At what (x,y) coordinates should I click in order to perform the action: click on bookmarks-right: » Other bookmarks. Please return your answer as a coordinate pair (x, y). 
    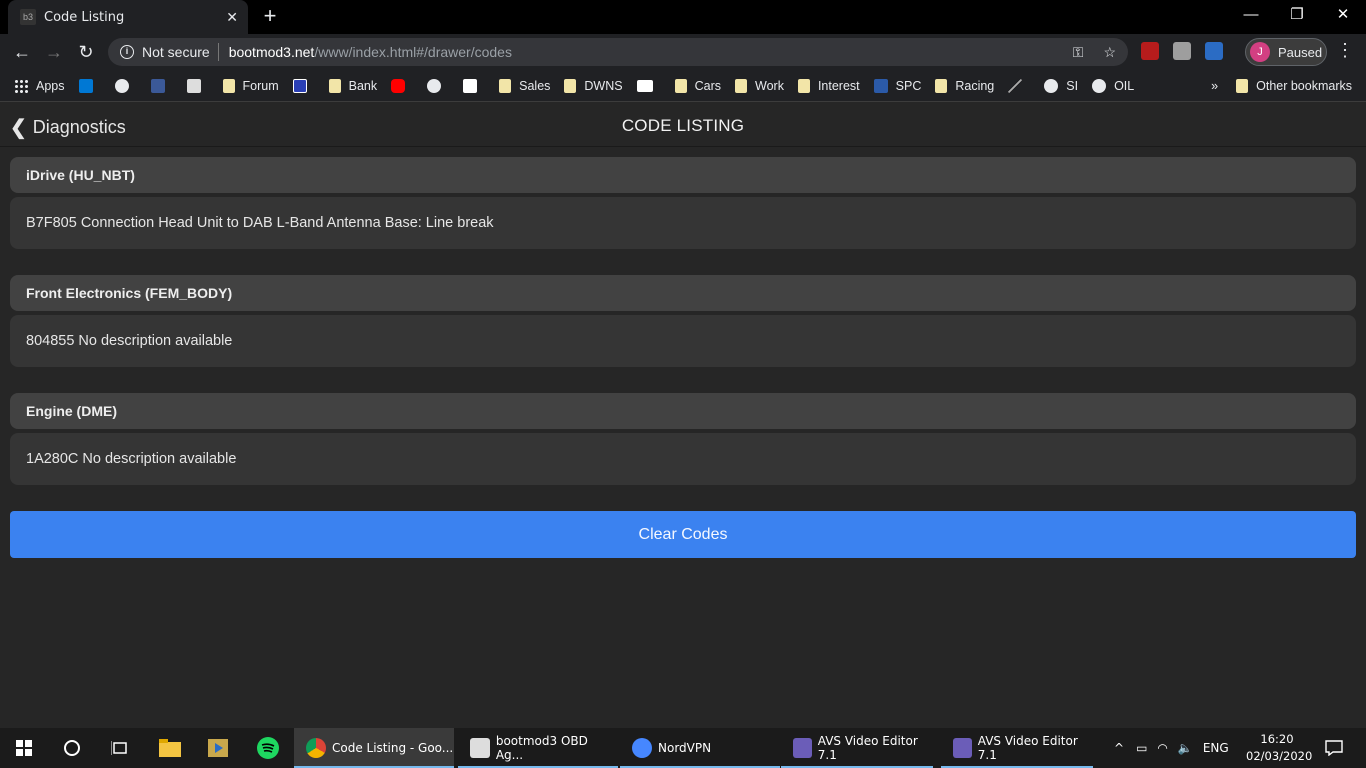
    Looking at the image, I should click on (1281, 86).